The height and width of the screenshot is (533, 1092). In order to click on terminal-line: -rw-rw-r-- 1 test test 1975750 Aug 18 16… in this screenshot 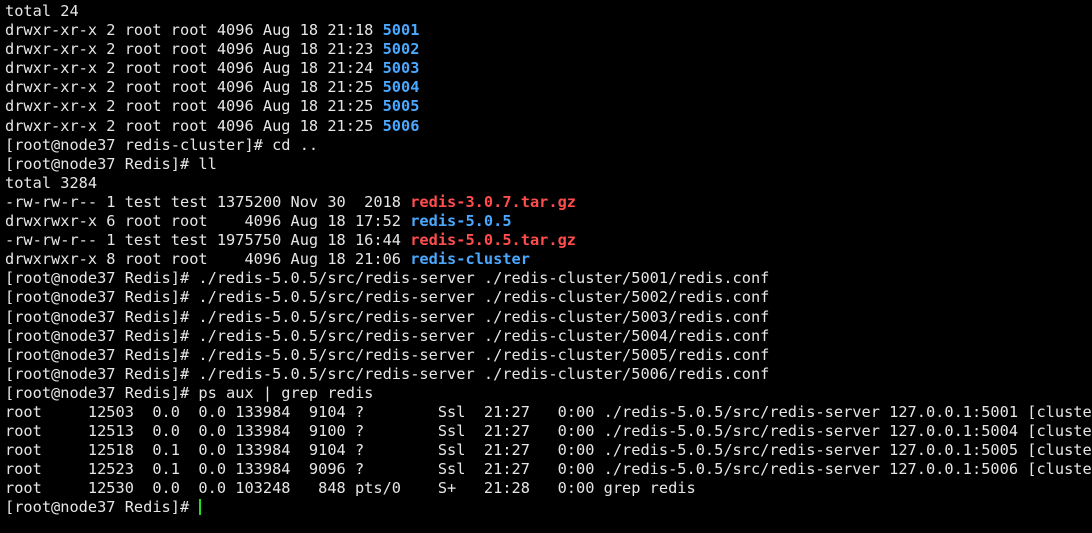, I will do `click(548, 240)`.